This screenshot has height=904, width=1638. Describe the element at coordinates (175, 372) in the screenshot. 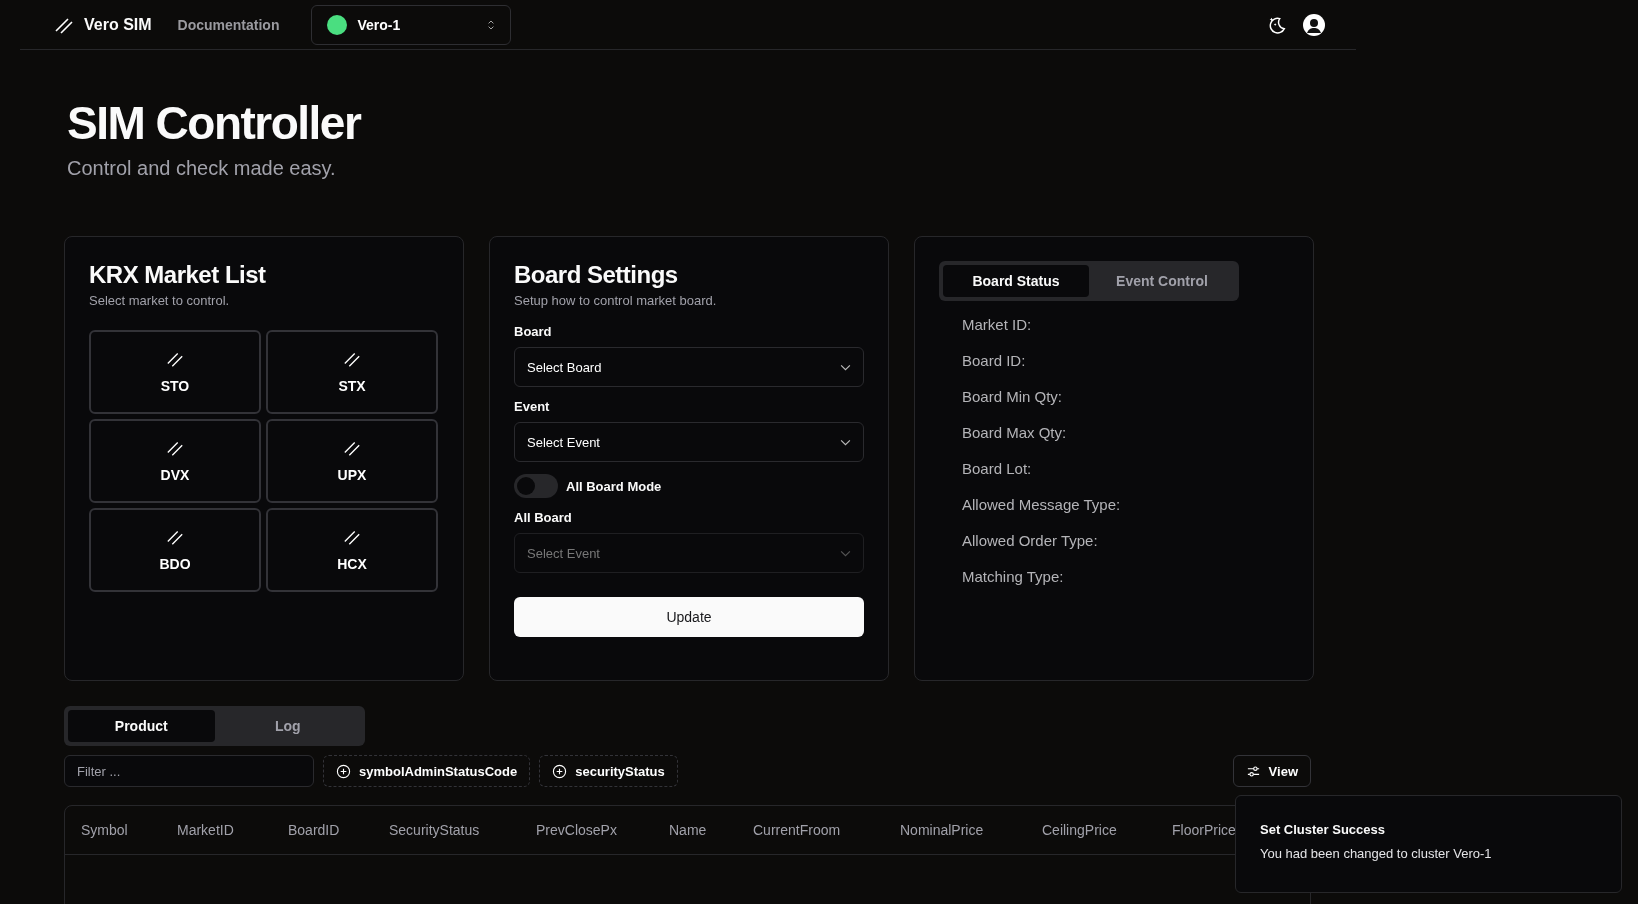

I see `market-tile: STO` at that location.